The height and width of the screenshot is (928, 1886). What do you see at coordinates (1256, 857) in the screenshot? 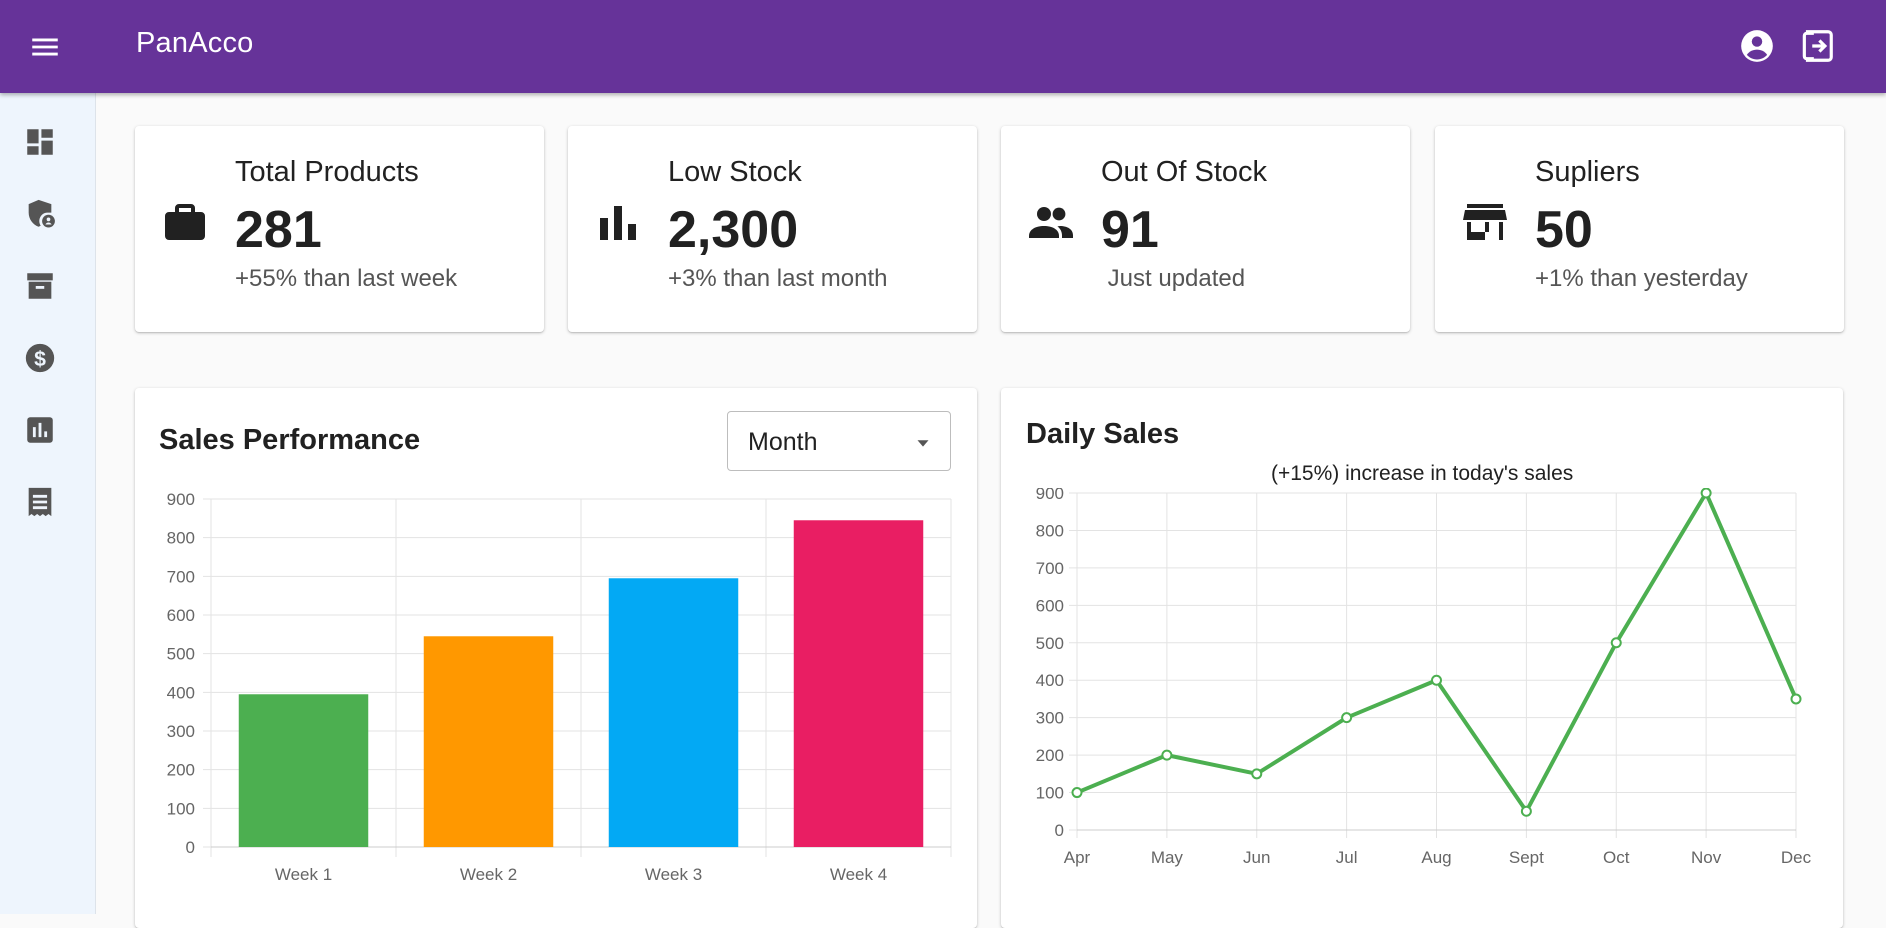
I see `x-tick-label: Jun` at bounding box center [1256, 857].